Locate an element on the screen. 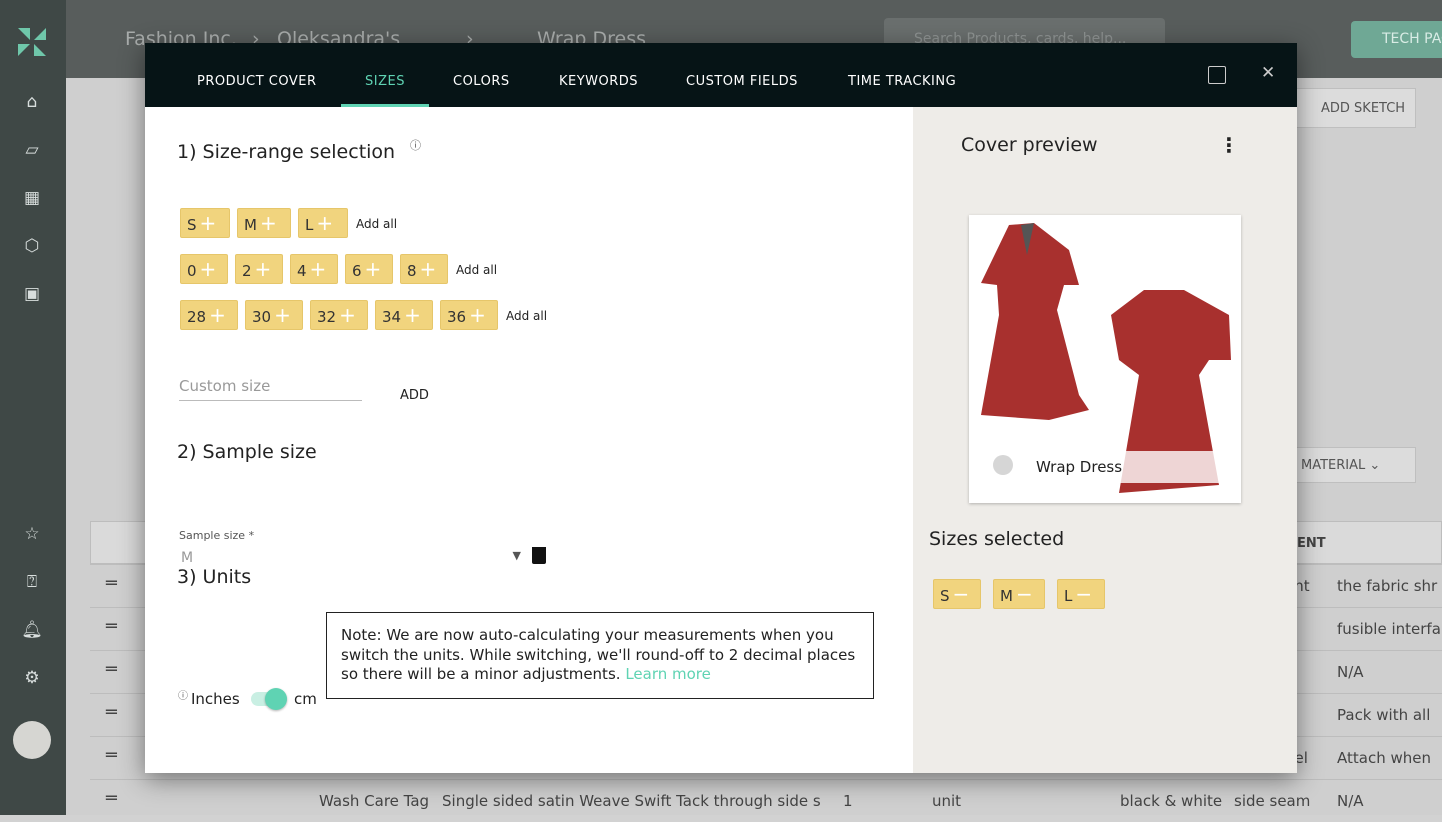  add-size-chip: 2 + is located at coordinates (259, 269).